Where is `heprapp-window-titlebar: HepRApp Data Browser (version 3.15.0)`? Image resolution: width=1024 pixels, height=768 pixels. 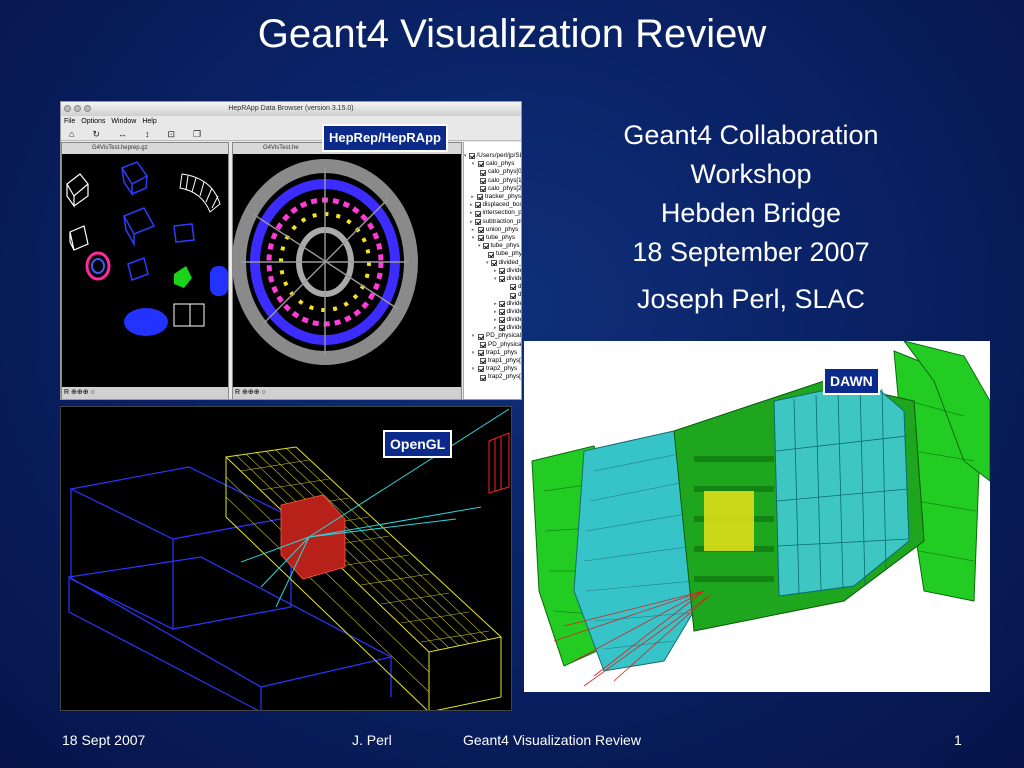
heprapp-window-titlebar: HepRApp Data Browser (version 3.15.0) is located at coordinates (291, 109).